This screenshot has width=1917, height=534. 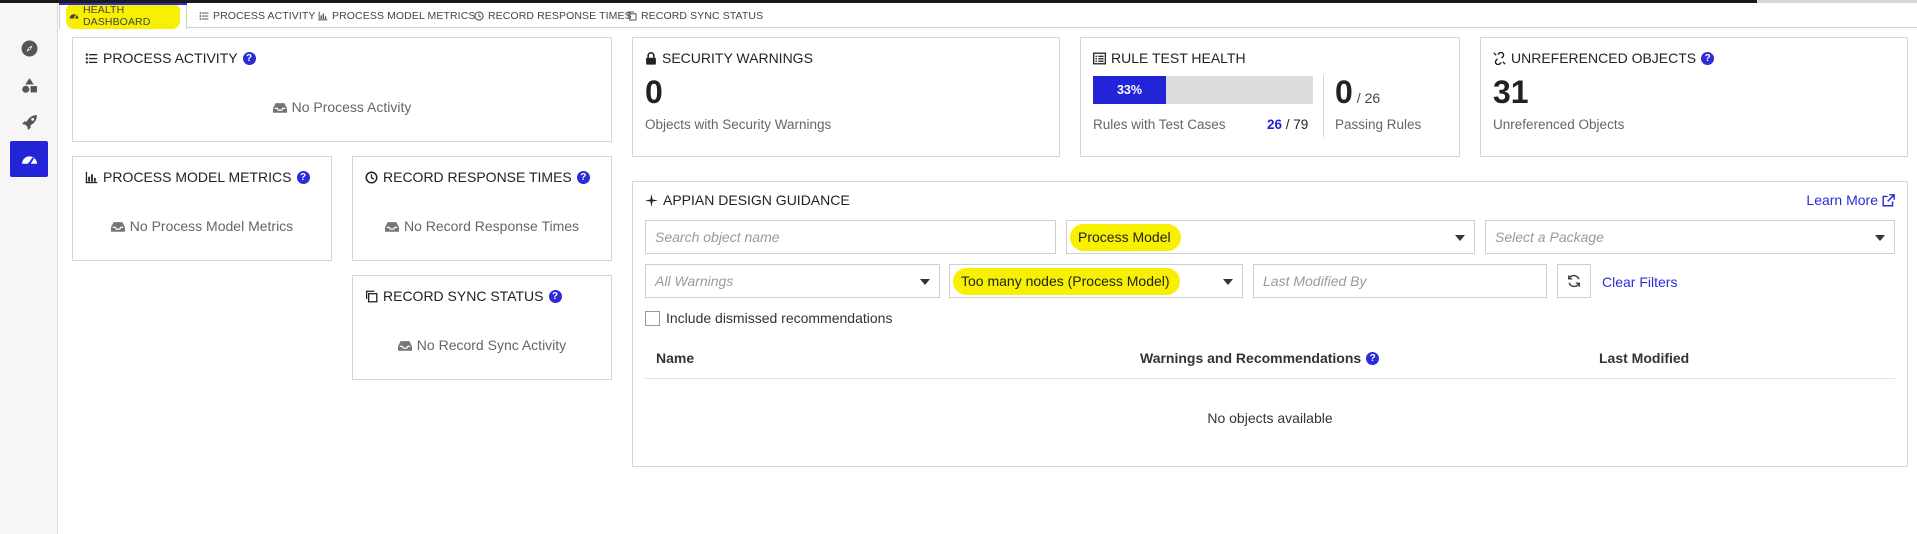 I want to click on test-coverage-percent: 33%, so click(x=1129, y=90).